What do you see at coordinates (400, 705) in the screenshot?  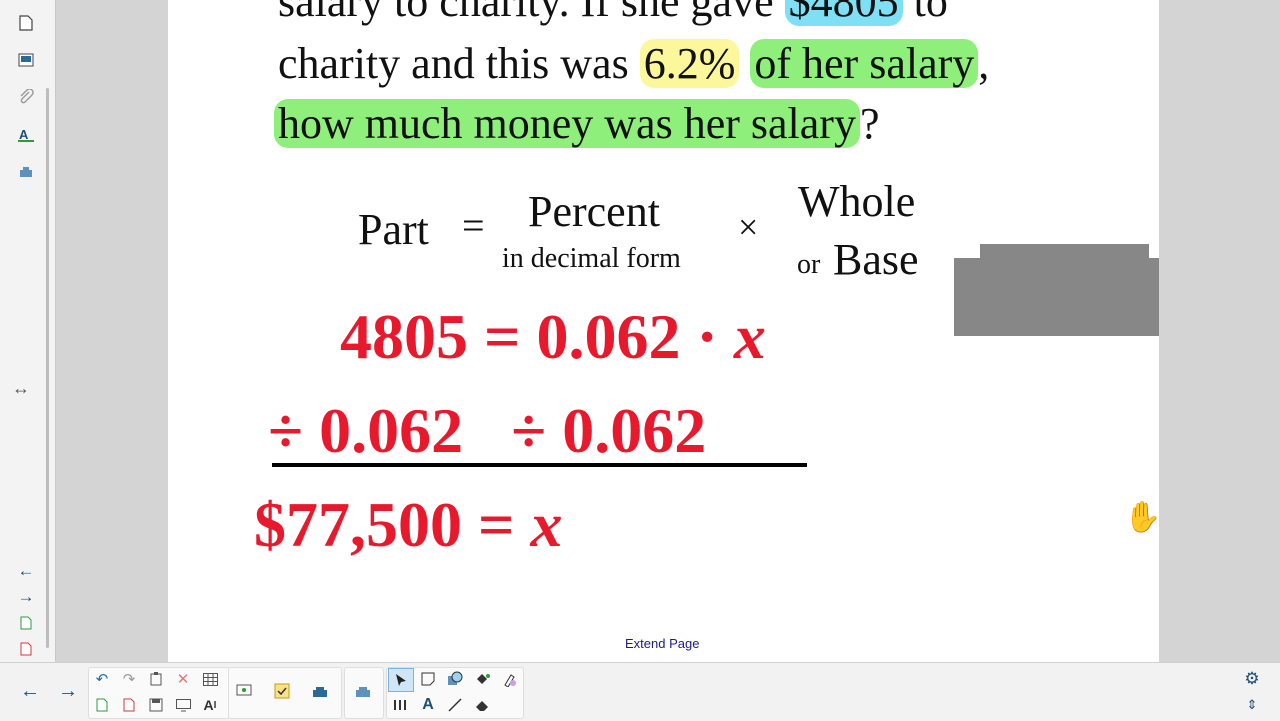 I see `measurement-icon` at bounding box center [400, 705].